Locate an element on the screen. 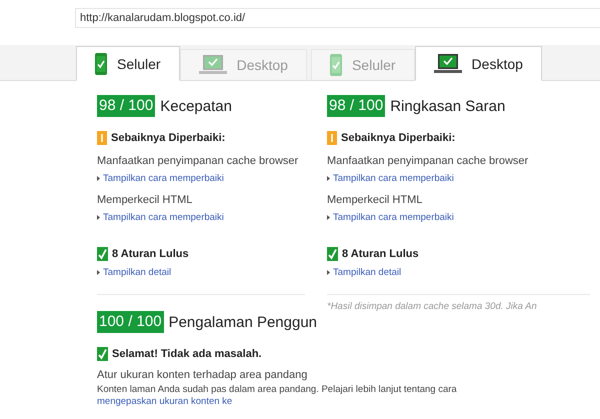  section-title: Pengalaman Penggun is located at coordinates (243, 322).